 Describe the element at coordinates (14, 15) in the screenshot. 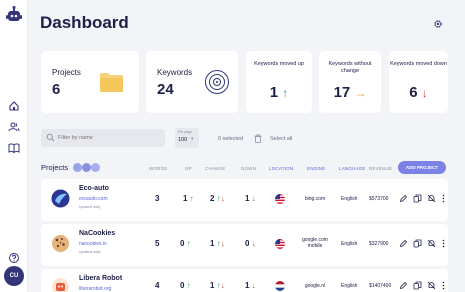

I see `robot-logo-icon` at that location.